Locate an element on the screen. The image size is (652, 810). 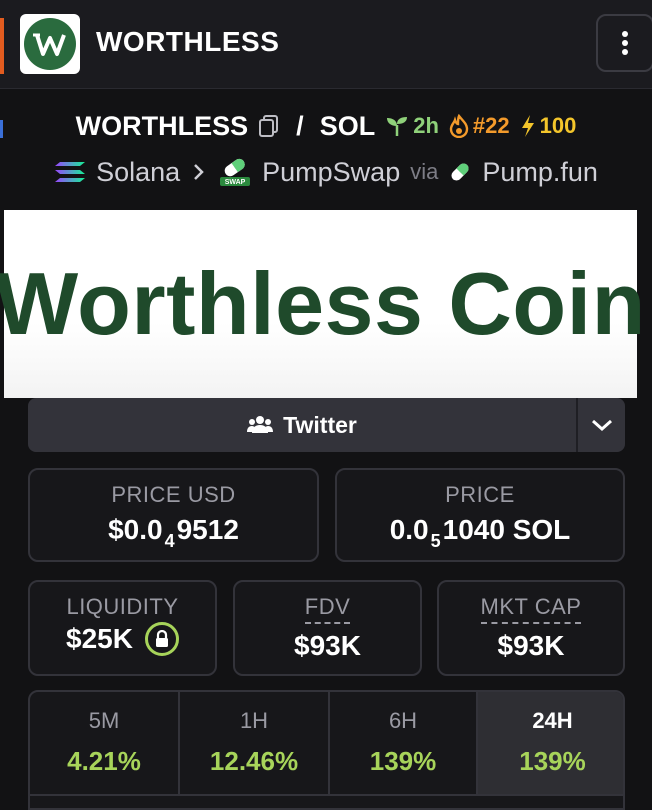
chain-link-solana: Solana is located at coordinates (138, 172).